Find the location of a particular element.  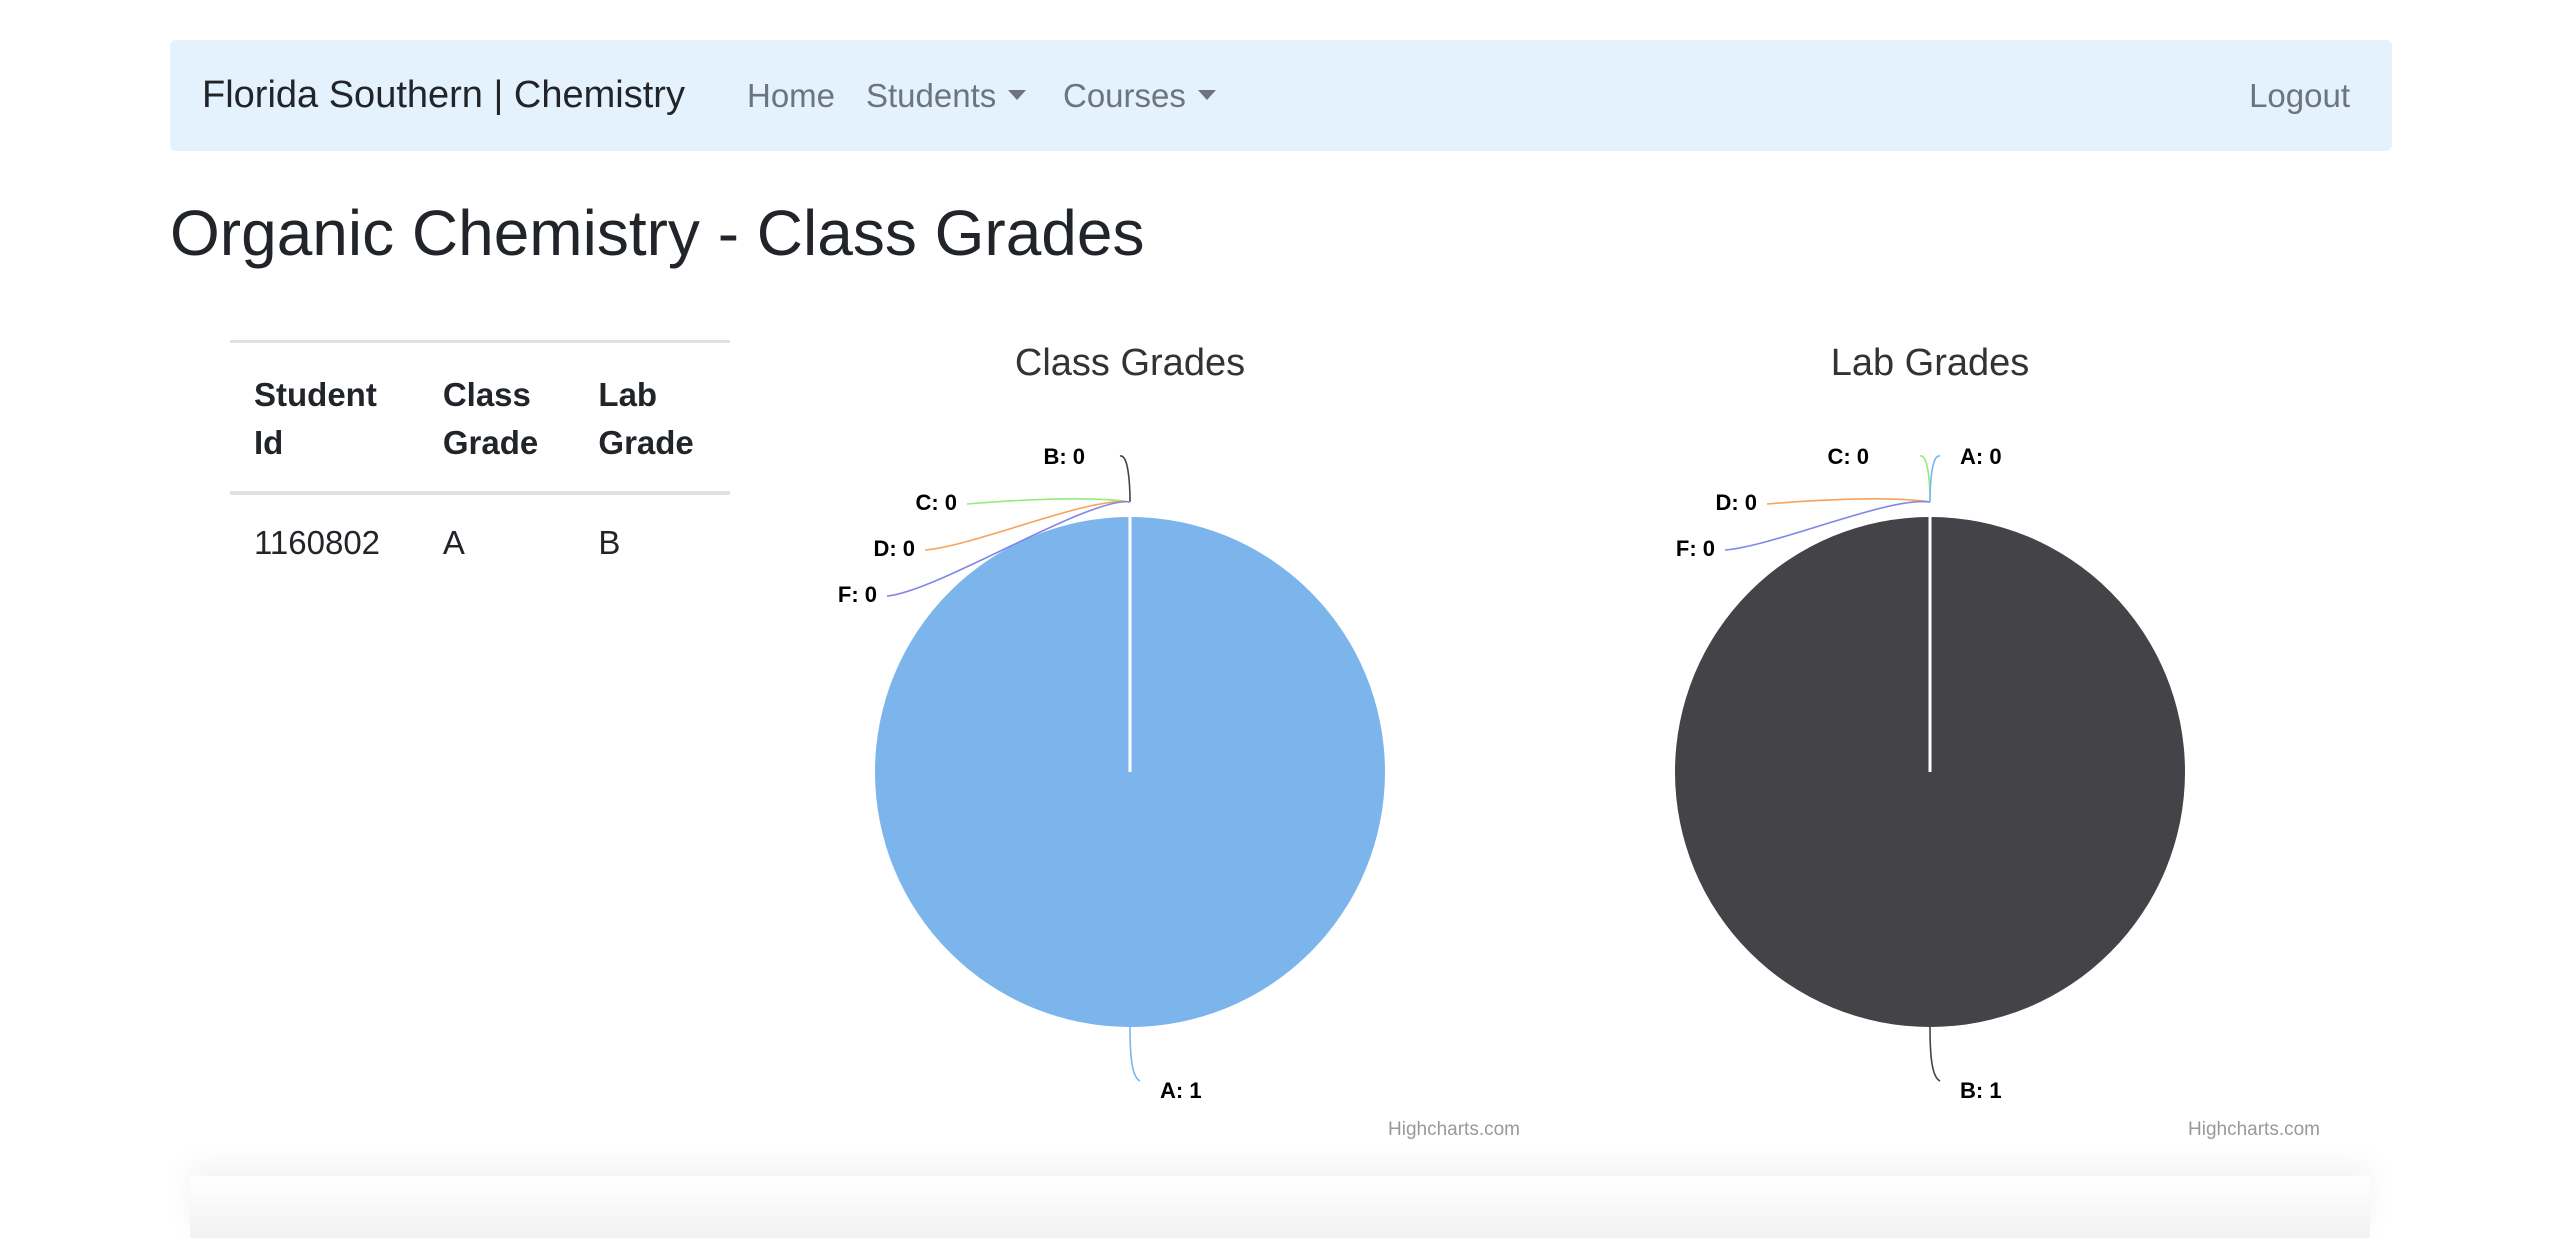

header-line: Lab is located at coordinates (628, 394).